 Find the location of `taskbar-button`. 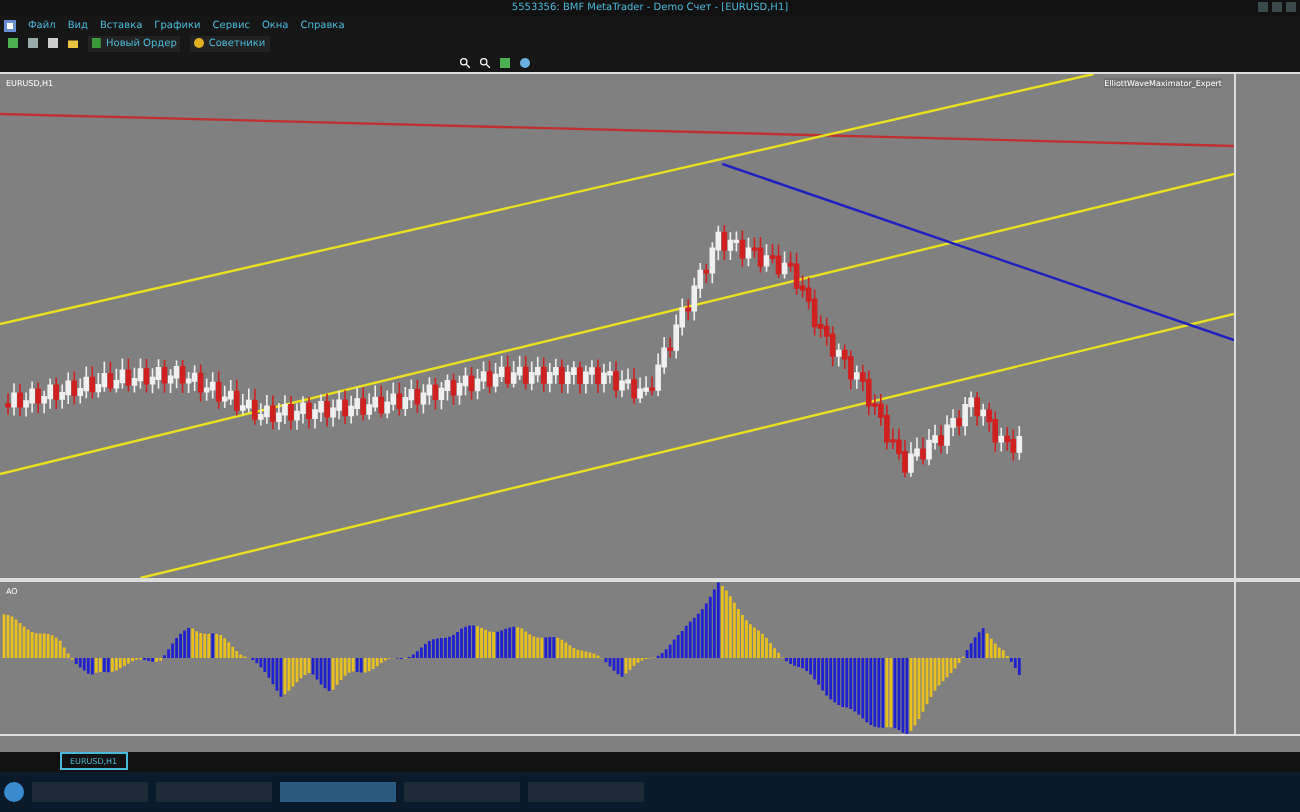

taskbar-button is located at coordinates (338, 792).